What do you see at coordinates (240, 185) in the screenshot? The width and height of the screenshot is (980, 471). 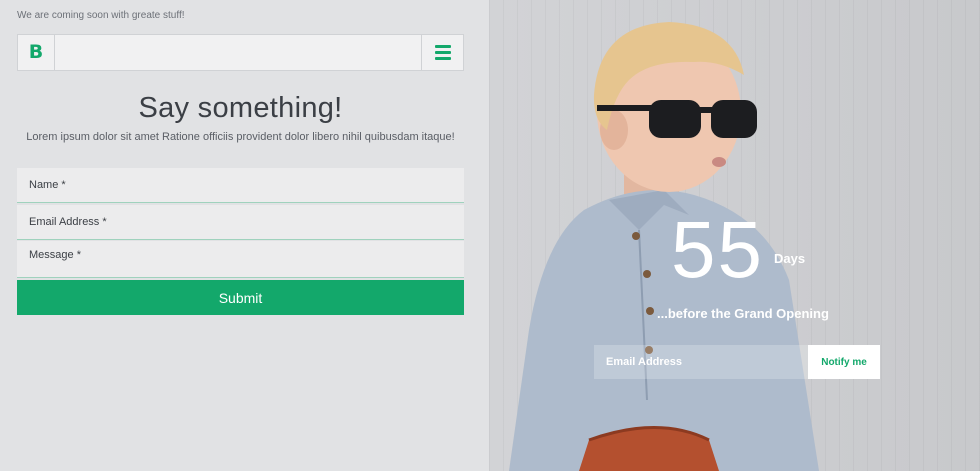 I see `name-field` at bounding box center [240, 185].